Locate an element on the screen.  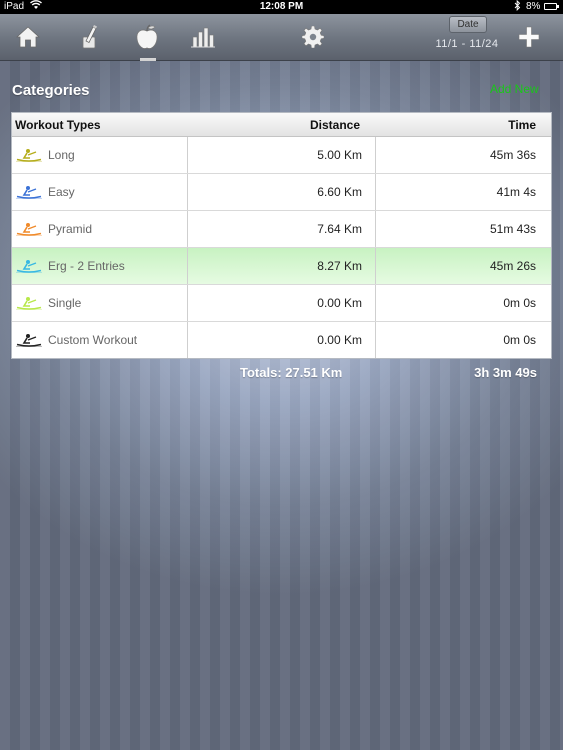
table-row: Custom Workout 0.00 Km 0m 0s is located at coordinates (281, 340).